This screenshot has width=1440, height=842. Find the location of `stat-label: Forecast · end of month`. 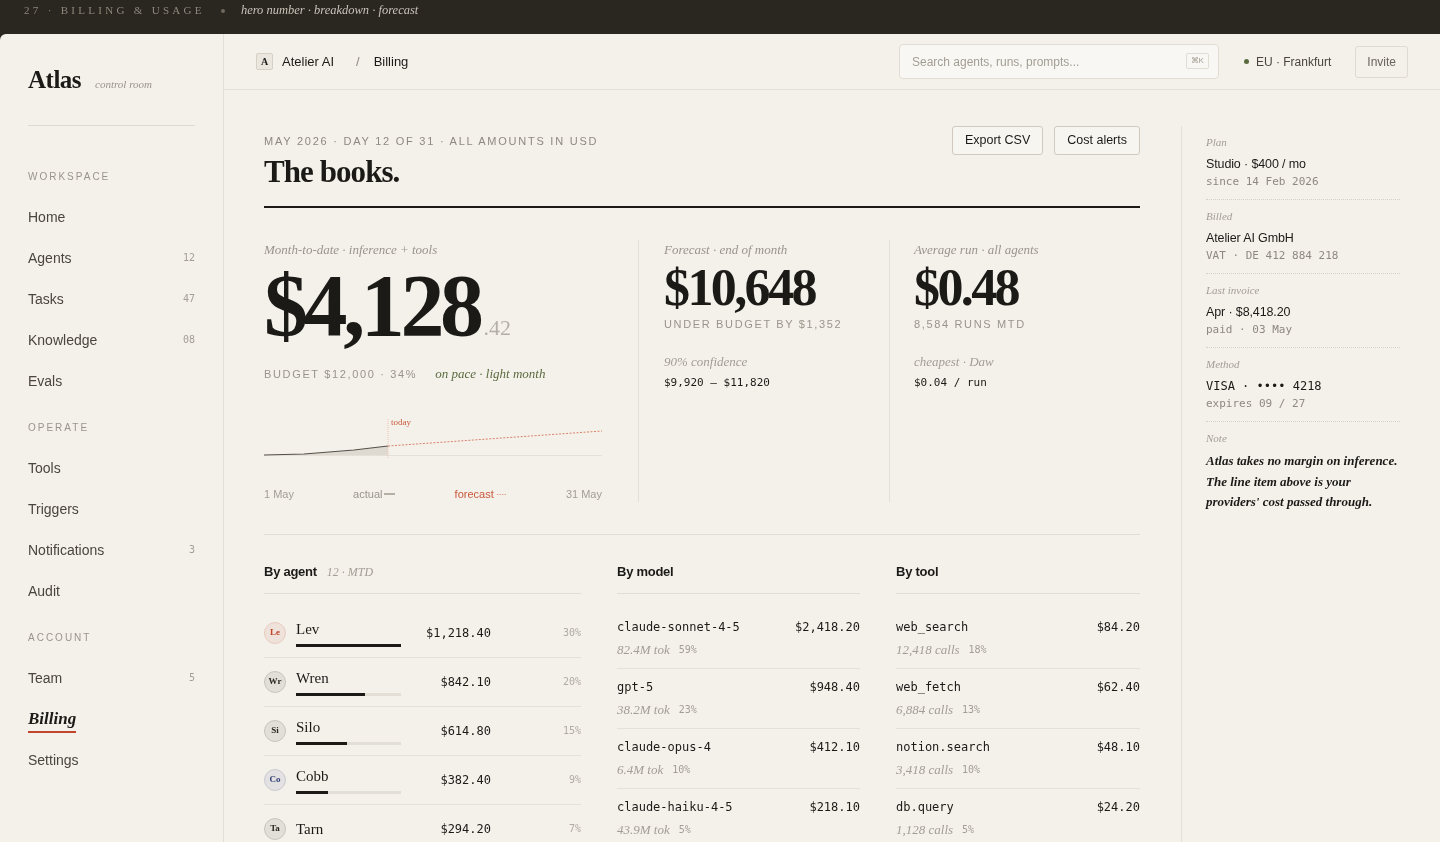

stat-label: Forecast · end of month is located at coordinates (726, 250).